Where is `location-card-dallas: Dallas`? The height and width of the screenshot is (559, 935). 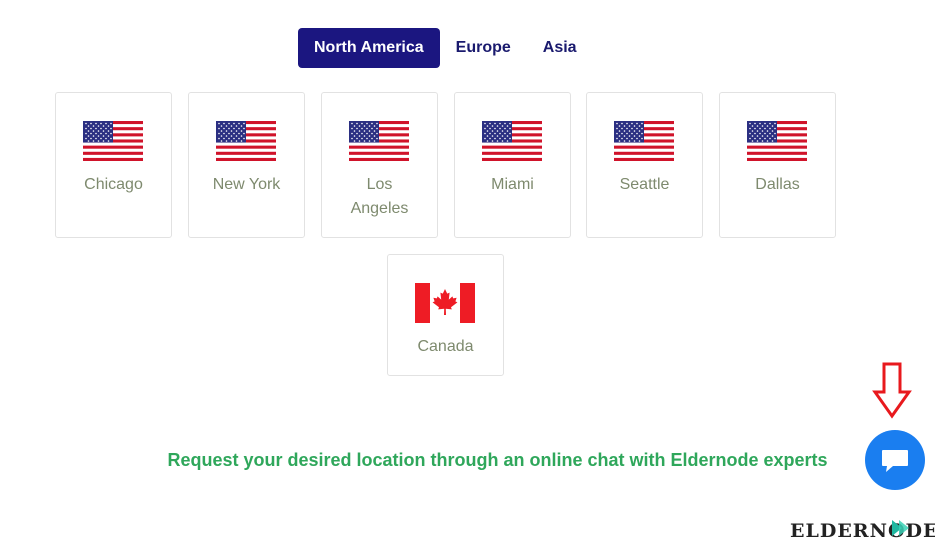 location-card-dallas: Dallas is located at coordinates (777, 165).